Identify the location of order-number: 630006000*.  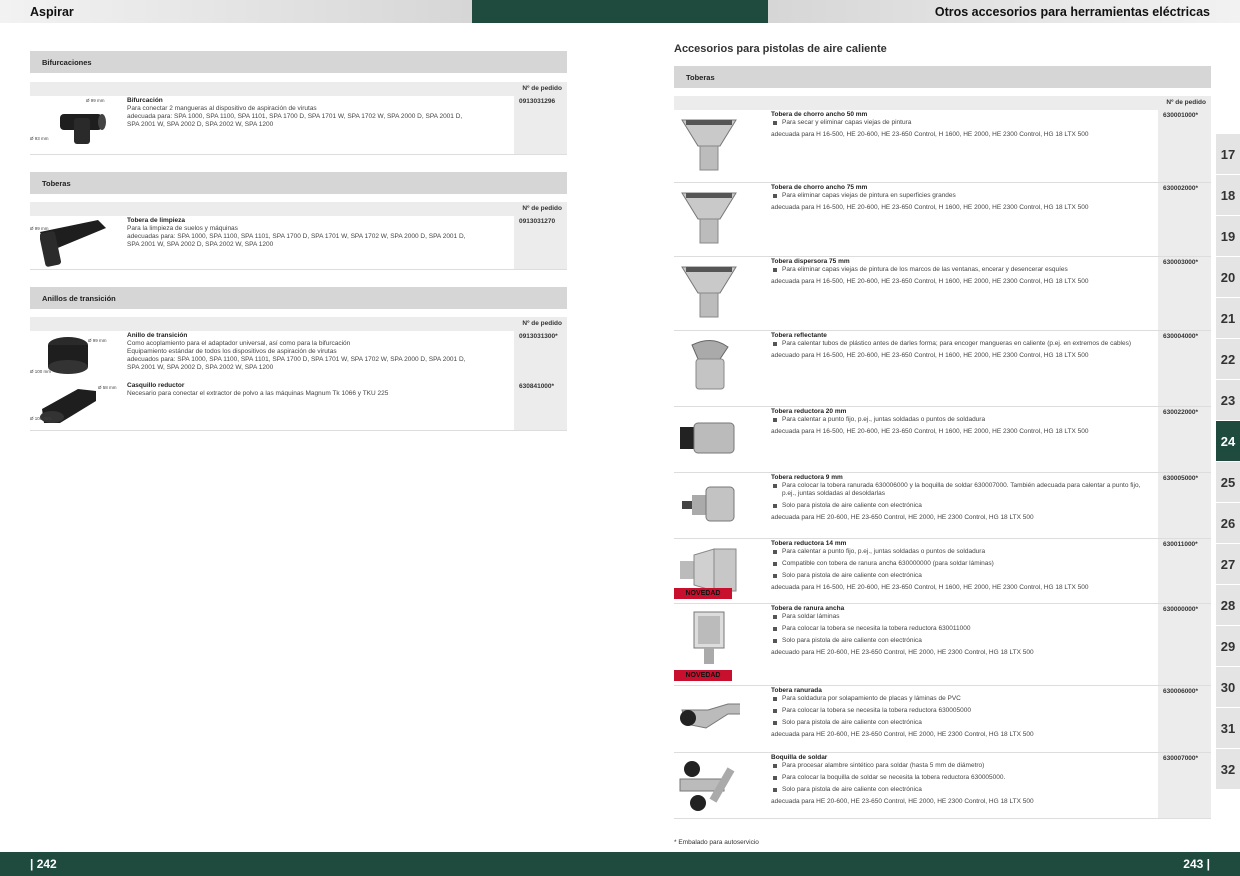
(1184, 719).